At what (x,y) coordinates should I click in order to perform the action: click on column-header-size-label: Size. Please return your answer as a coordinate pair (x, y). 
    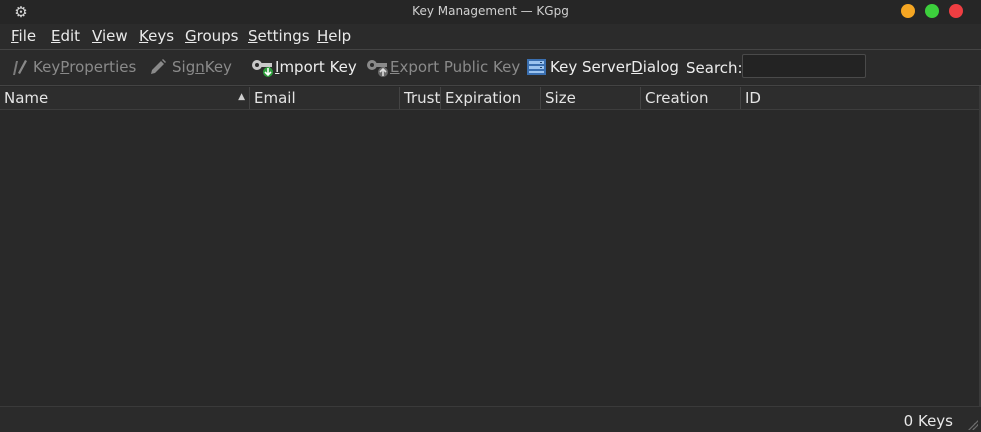
    Looking at the image, I should click on (560, 98).